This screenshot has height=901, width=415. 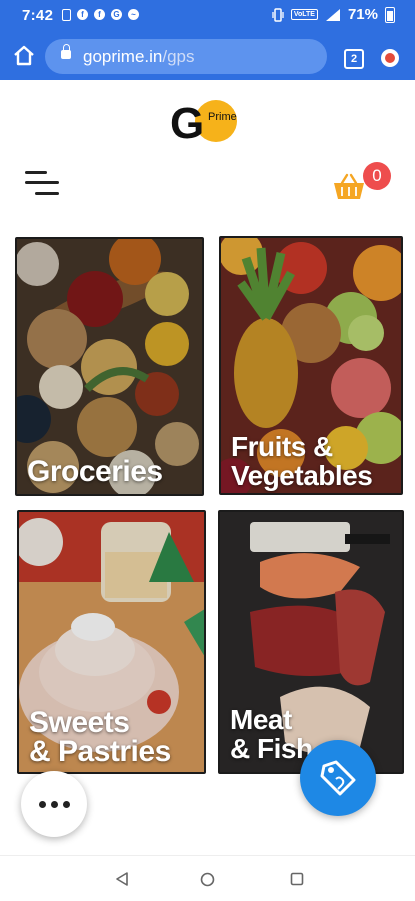 What do you see at coordinates (304, 14) in the screenshot?
I see `volte-badge: VoLTE` at bounding box center [304, 14].